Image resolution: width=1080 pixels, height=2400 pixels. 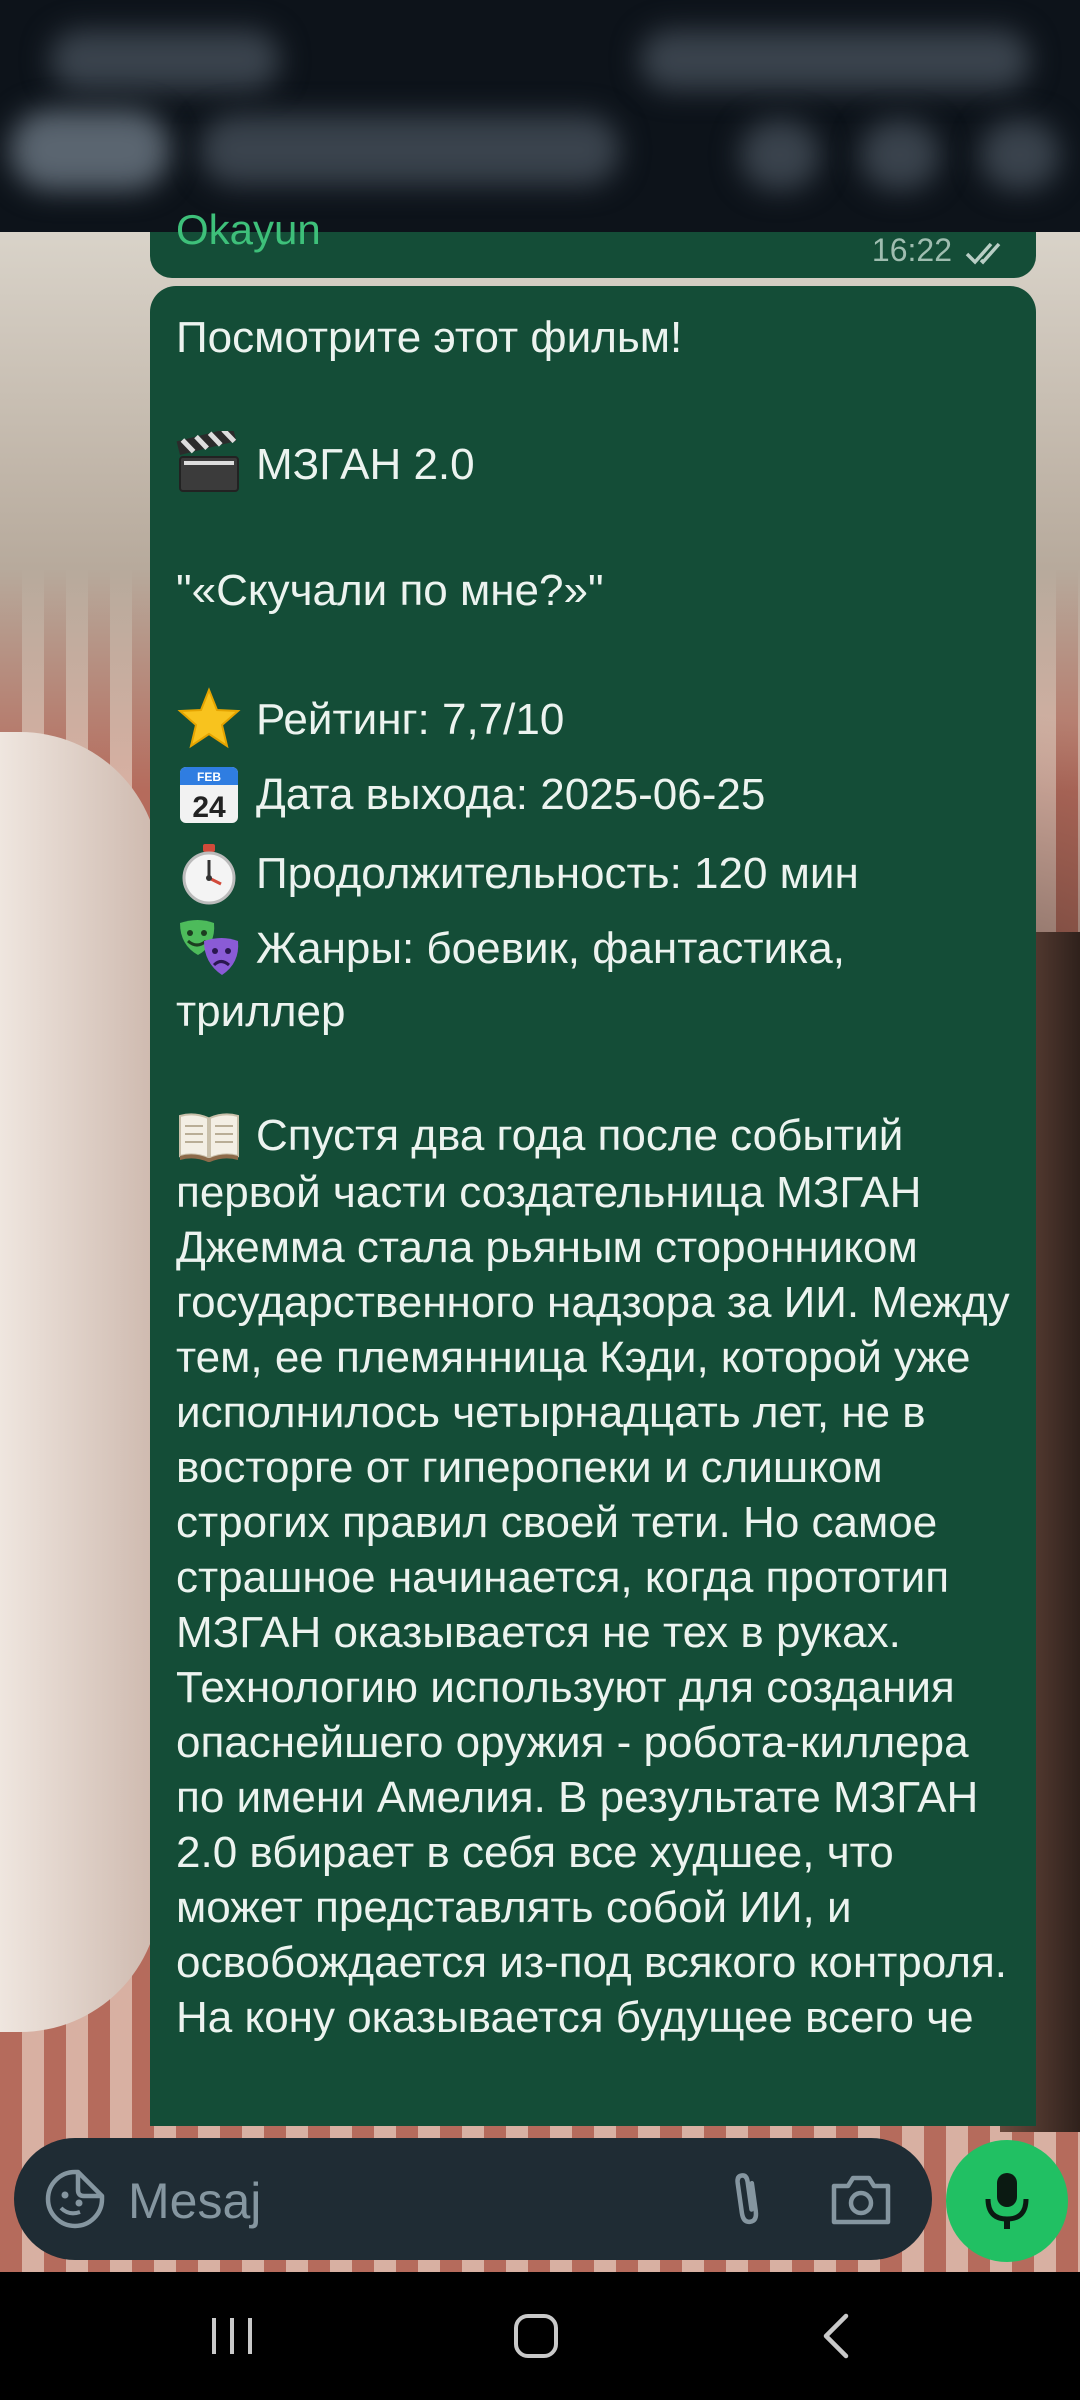 I want to click on recent-apps-icon, so click(x=232, y=2336).